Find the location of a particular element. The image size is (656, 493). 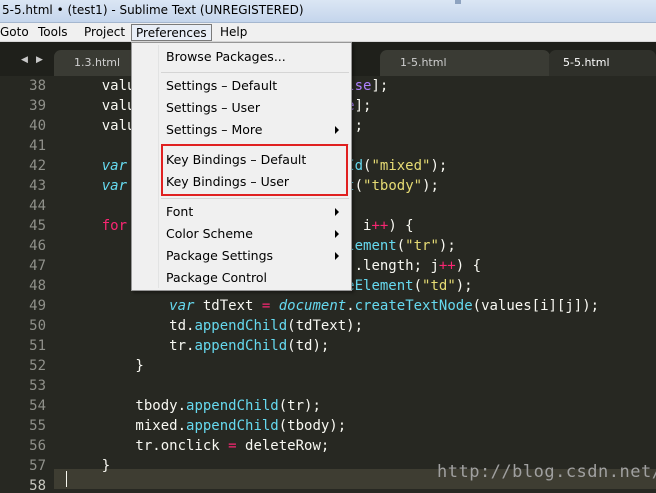

menu-item-settings-more: Settings – More is located at coordinates (214, 130).